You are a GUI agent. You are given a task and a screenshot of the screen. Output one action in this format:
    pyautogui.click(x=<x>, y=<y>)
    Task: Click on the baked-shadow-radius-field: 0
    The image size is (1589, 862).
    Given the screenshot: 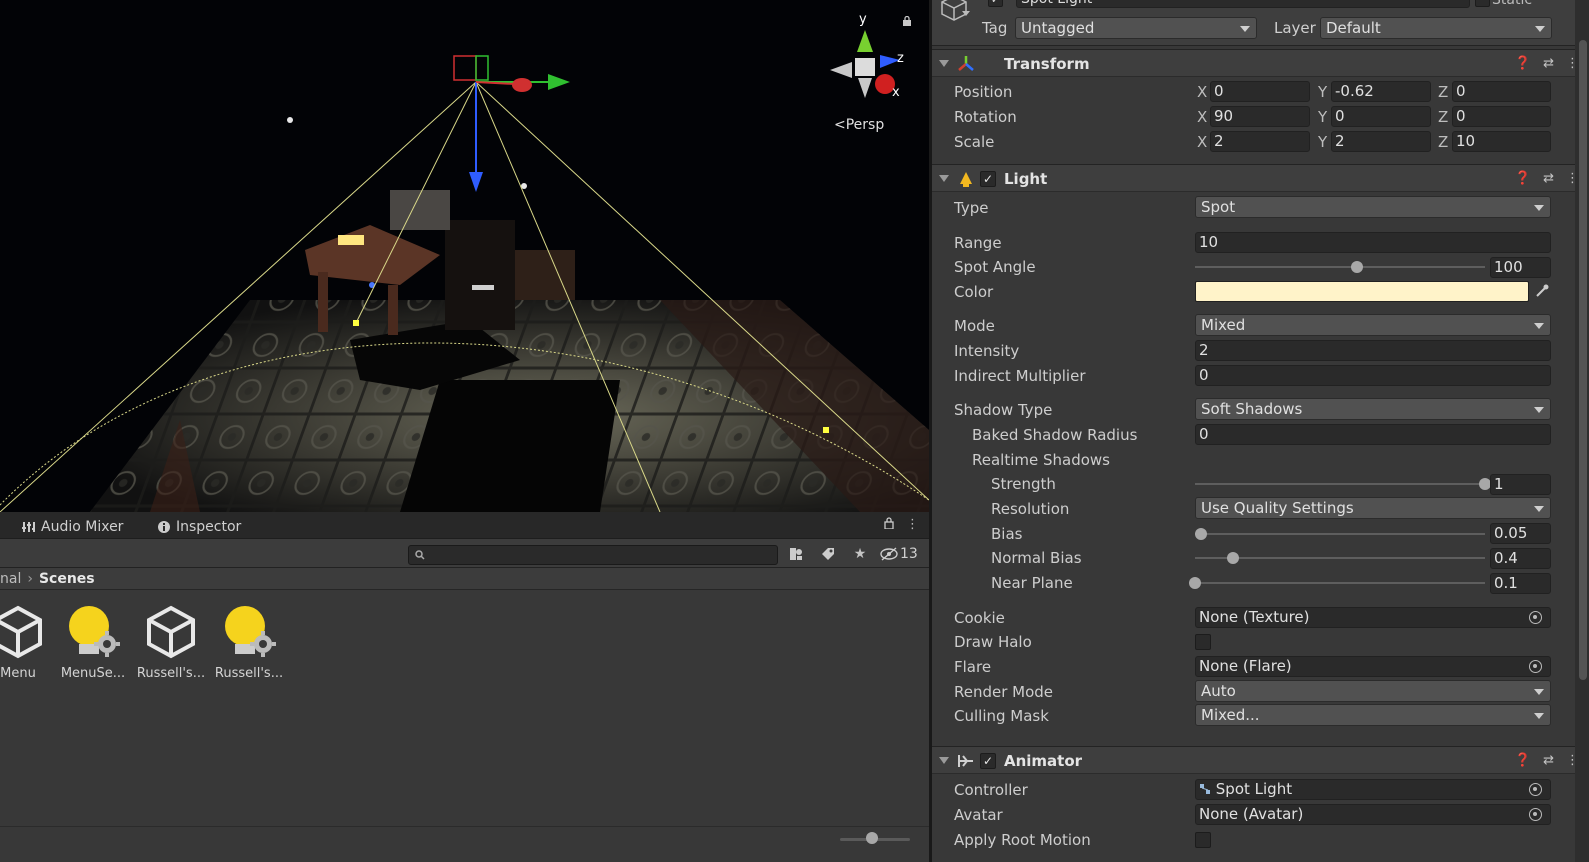 What is the action you would take?
    pyautogui.click(x=1373, y=434)
    